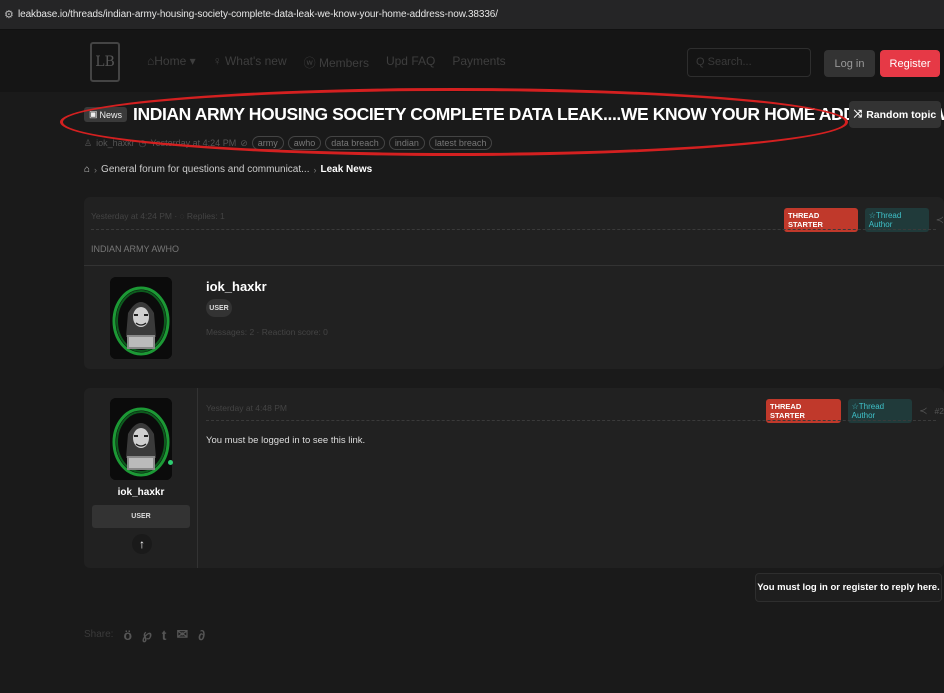  I want to click on share-row: Share: ö ℘ t ✉ ∂, so click(144, 634).